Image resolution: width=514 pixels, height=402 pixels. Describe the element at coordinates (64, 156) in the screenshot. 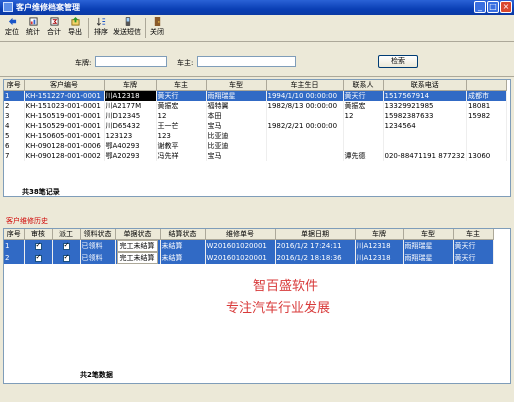

I see `table-cell: KH-090128-001-0002` at that location.